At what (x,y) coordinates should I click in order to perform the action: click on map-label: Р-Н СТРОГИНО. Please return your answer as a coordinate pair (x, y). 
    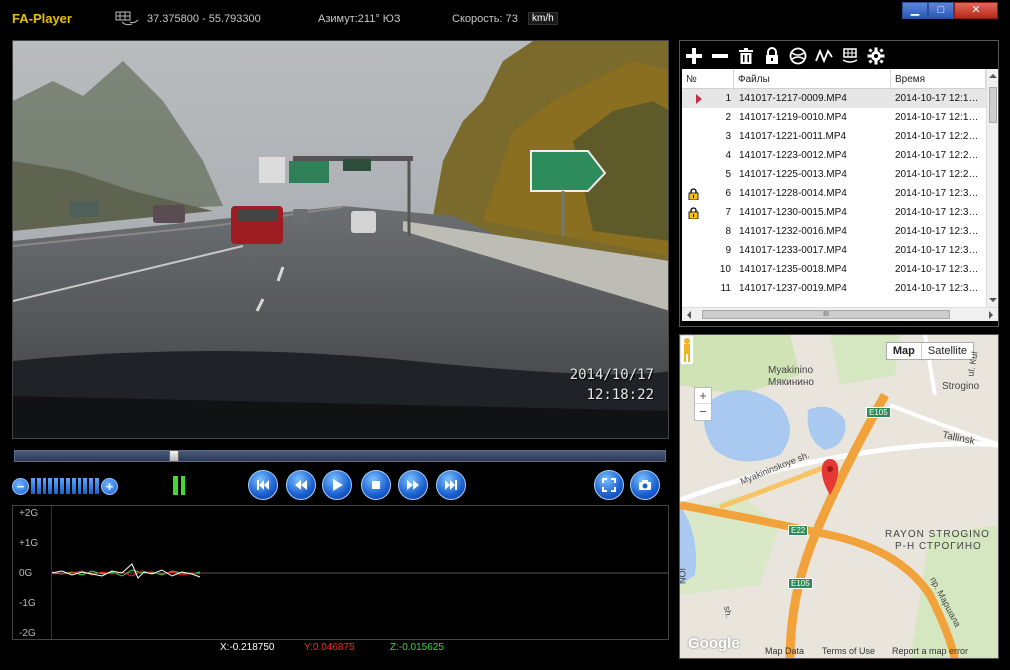
    Looking at the image, I should click on (938, 546).